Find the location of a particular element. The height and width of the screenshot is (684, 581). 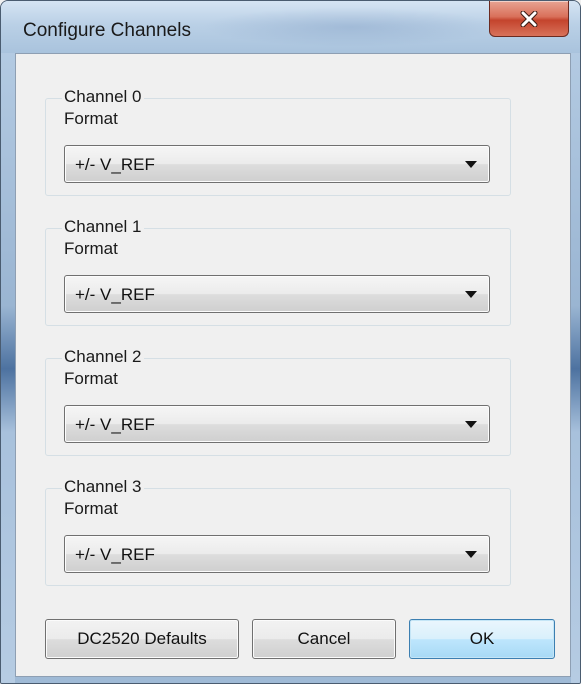

ok-button: OK is located at coordinates (482, 639).